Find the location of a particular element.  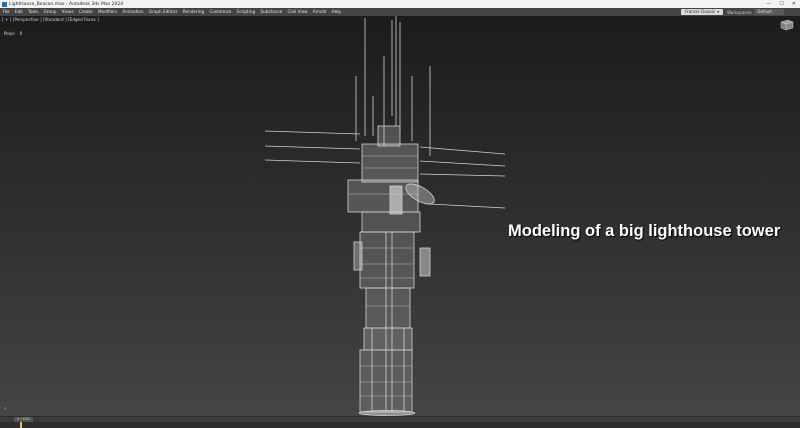

chevron-down-icon: ▾ is located at coordinates (718, 11).